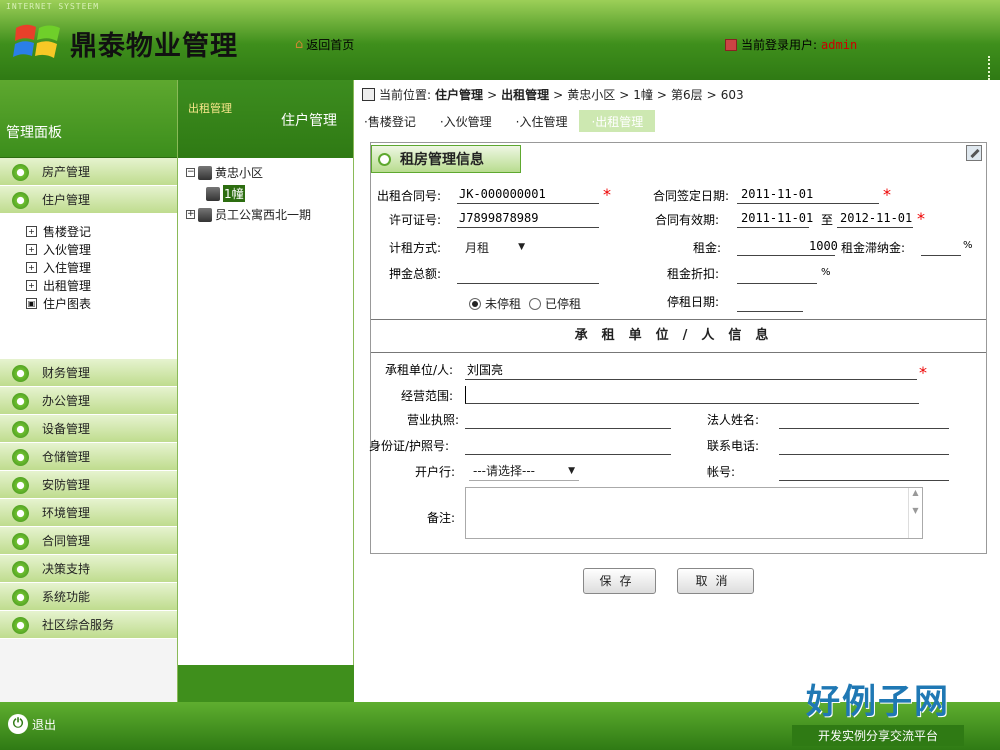 Image resolution: width=1000 pixels, height=750 pixels. I want to click on tenant-field: 刘国亮, so click(485, 369).